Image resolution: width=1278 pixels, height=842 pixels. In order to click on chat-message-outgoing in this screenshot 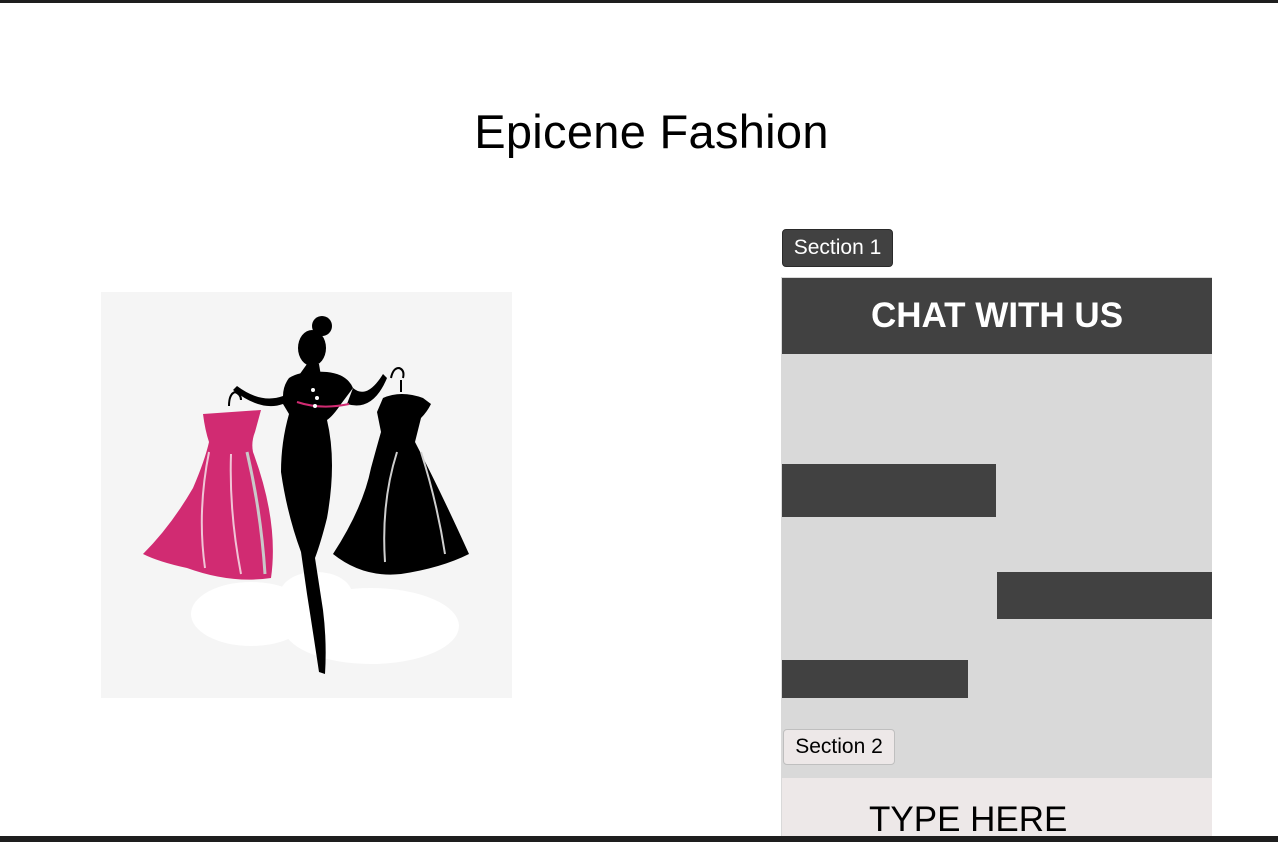, I will do `click(1104, 595)`.